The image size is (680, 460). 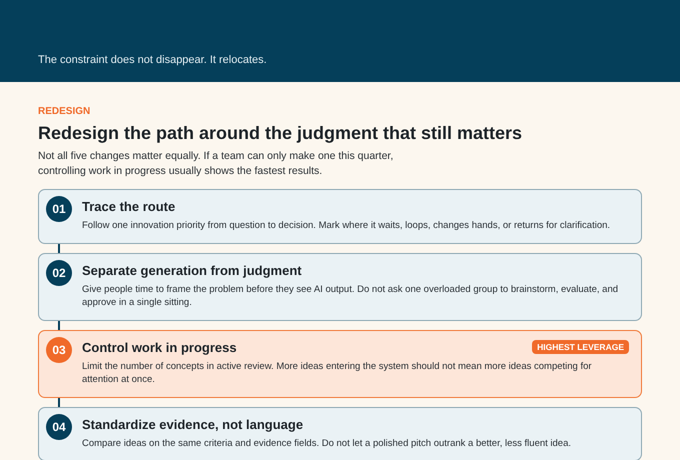 I want to click on step-description: Compare ideas on the same criteria and evidence fields. Do not let a polished pitch outrank a better, less fluent idea., so click(x=327, y=443).